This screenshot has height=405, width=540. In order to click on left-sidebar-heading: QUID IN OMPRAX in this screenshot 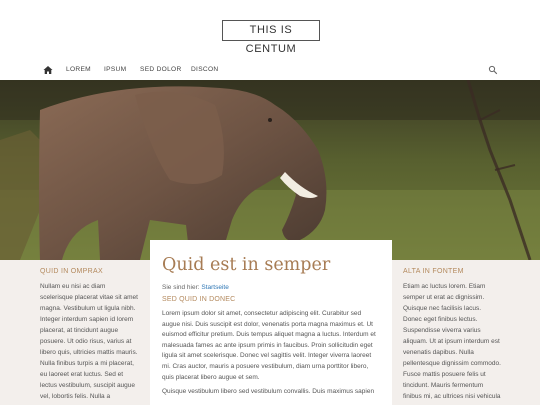, I will do `click(71, 271)`.